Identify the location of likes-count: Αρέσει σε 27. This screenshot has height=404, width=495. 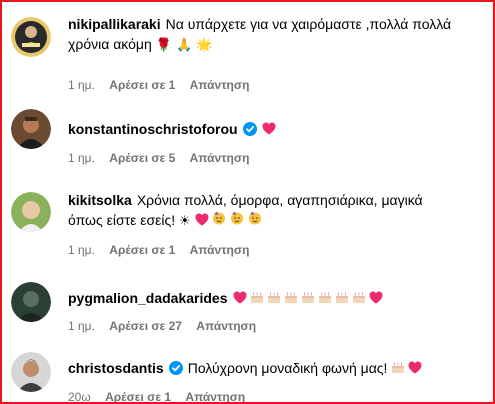
(145, 326).